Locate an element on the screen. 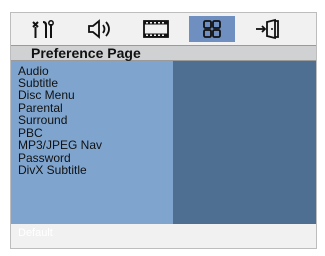 The height and width of the screenshot is (256, 325). tab-audio-setup is located at coordinates (100, 29).